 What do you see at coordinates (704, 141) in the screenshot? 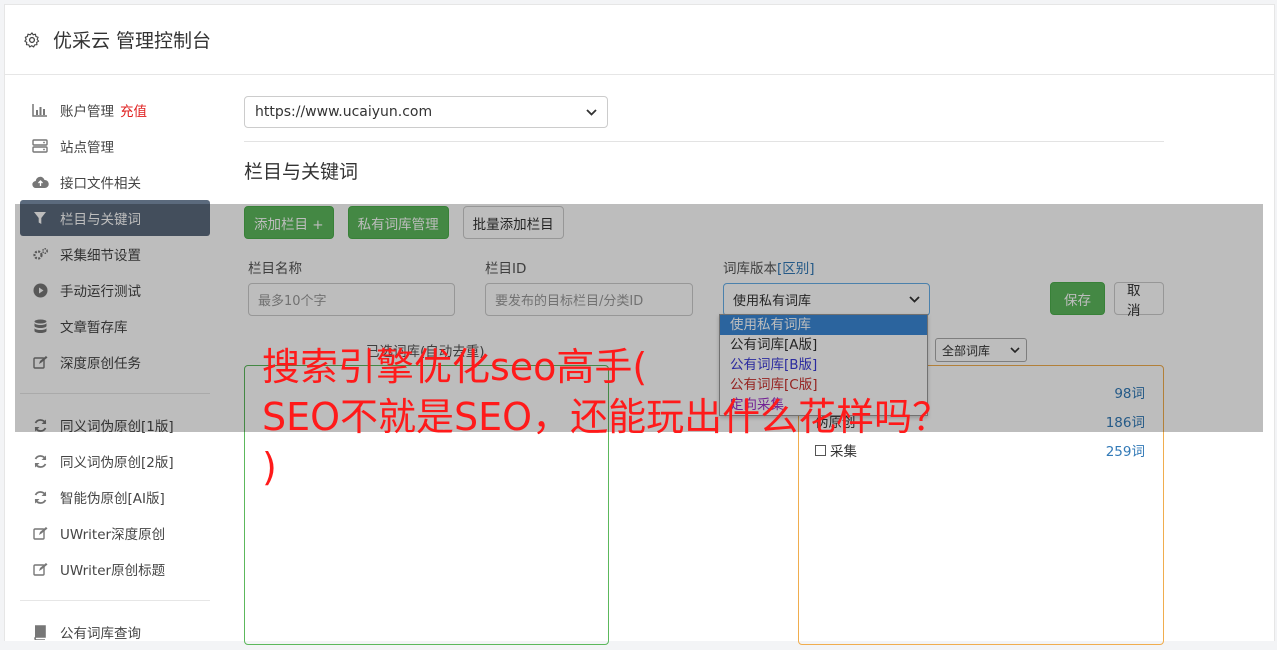
I see `divider` at bounding box center [704, 141].